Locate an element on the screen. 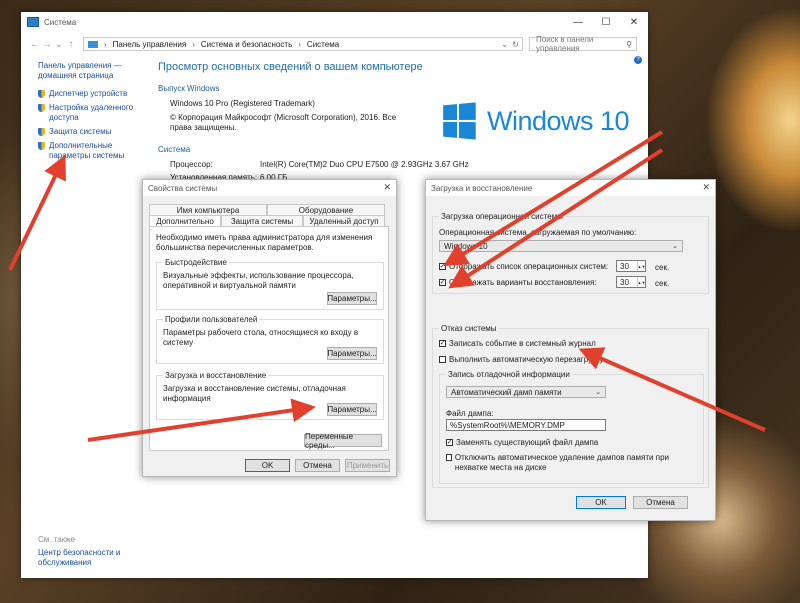 Image resolution: width=800 pixels, height=603 pixels. overwrite-checkbox: ✓ is located at coordinates (449, 442).